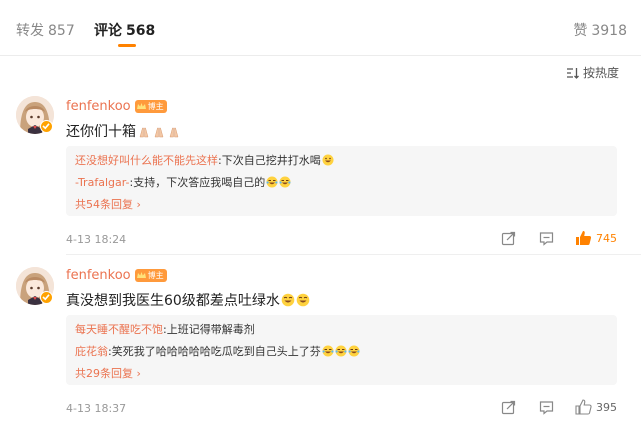  Describe the element at coordinates (124, 30) in the screenshot. I see `tab-comment: 评论 568` at that location.